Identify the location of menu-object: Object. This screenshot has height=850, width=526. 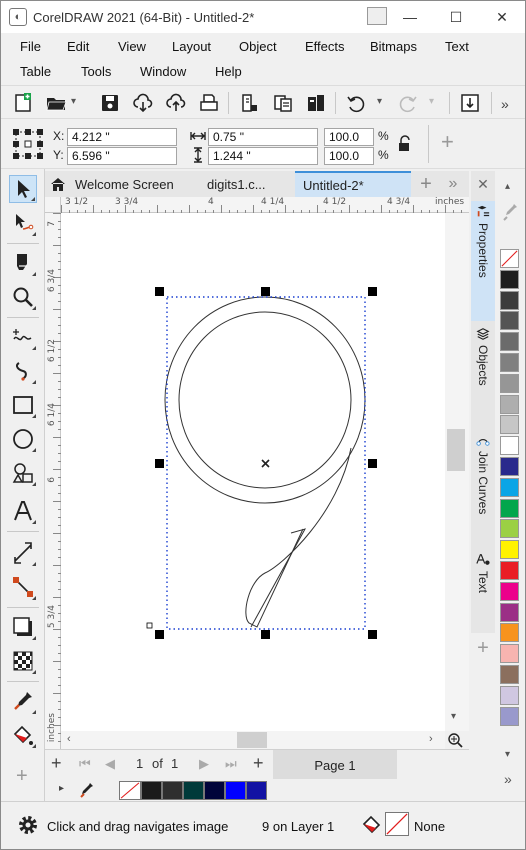
(258, 46).